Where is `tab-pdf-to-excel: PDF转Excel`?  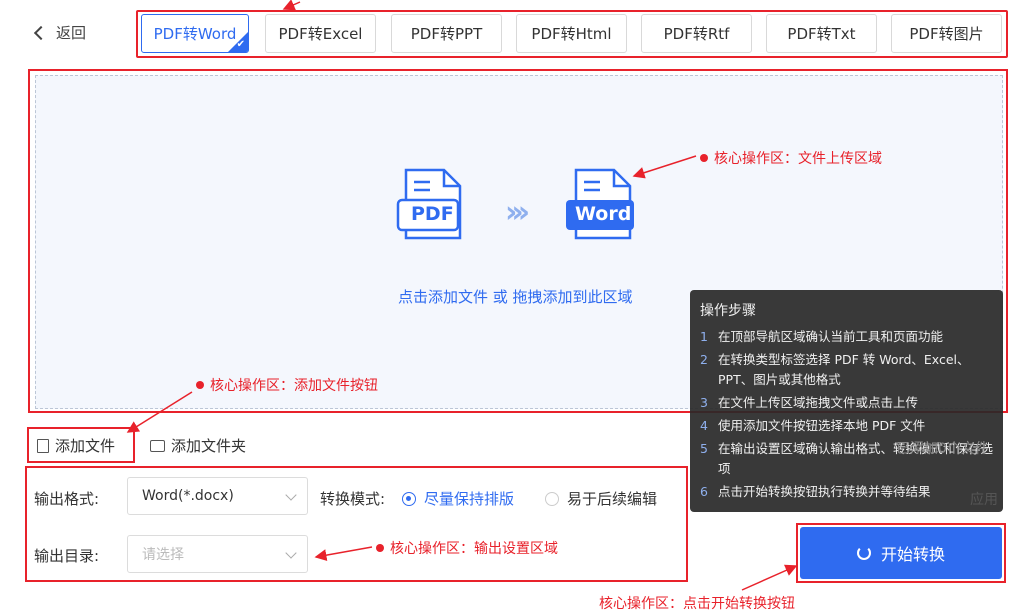
tab-pdf-to-excel: PDF转Excel is located at coordinates (320, 33).